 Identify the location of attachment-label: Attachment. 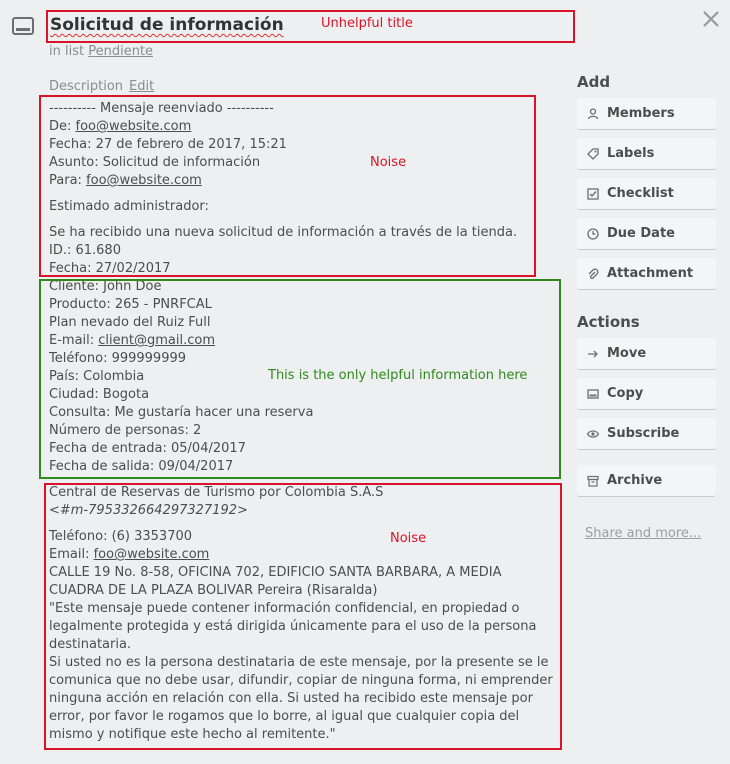
(650, 273).